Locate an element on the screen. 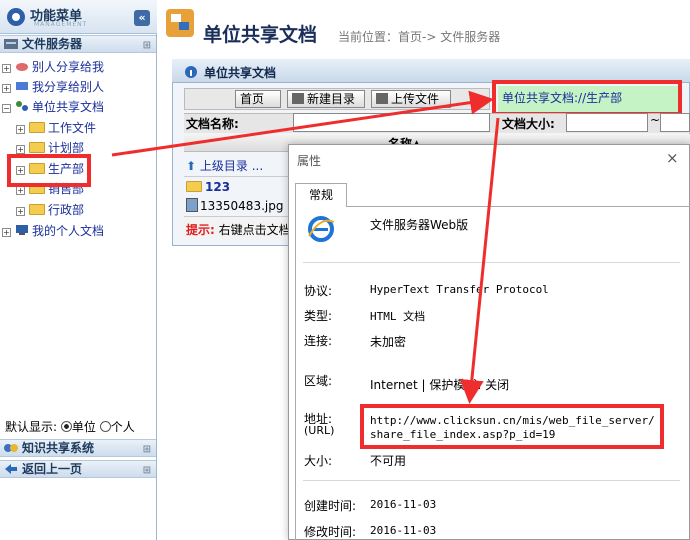 Image resolution: width=690 pixels, height=540 pixels. annotation-arrow-to-path is located at coordinates (302, 123).